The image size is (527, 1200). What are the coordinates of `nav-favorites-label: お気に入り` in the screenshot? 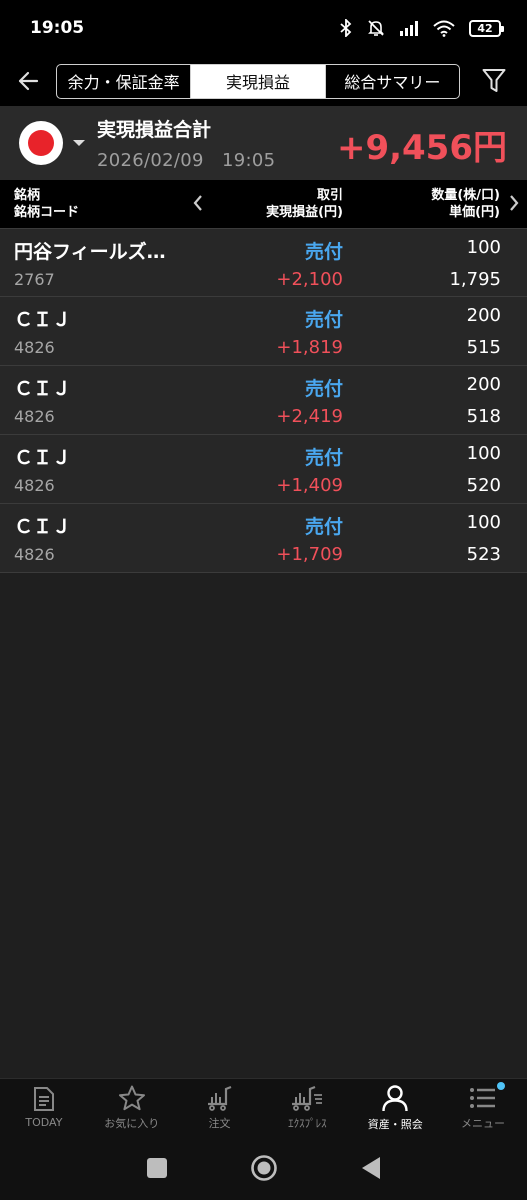 It's located at (132, 1123).